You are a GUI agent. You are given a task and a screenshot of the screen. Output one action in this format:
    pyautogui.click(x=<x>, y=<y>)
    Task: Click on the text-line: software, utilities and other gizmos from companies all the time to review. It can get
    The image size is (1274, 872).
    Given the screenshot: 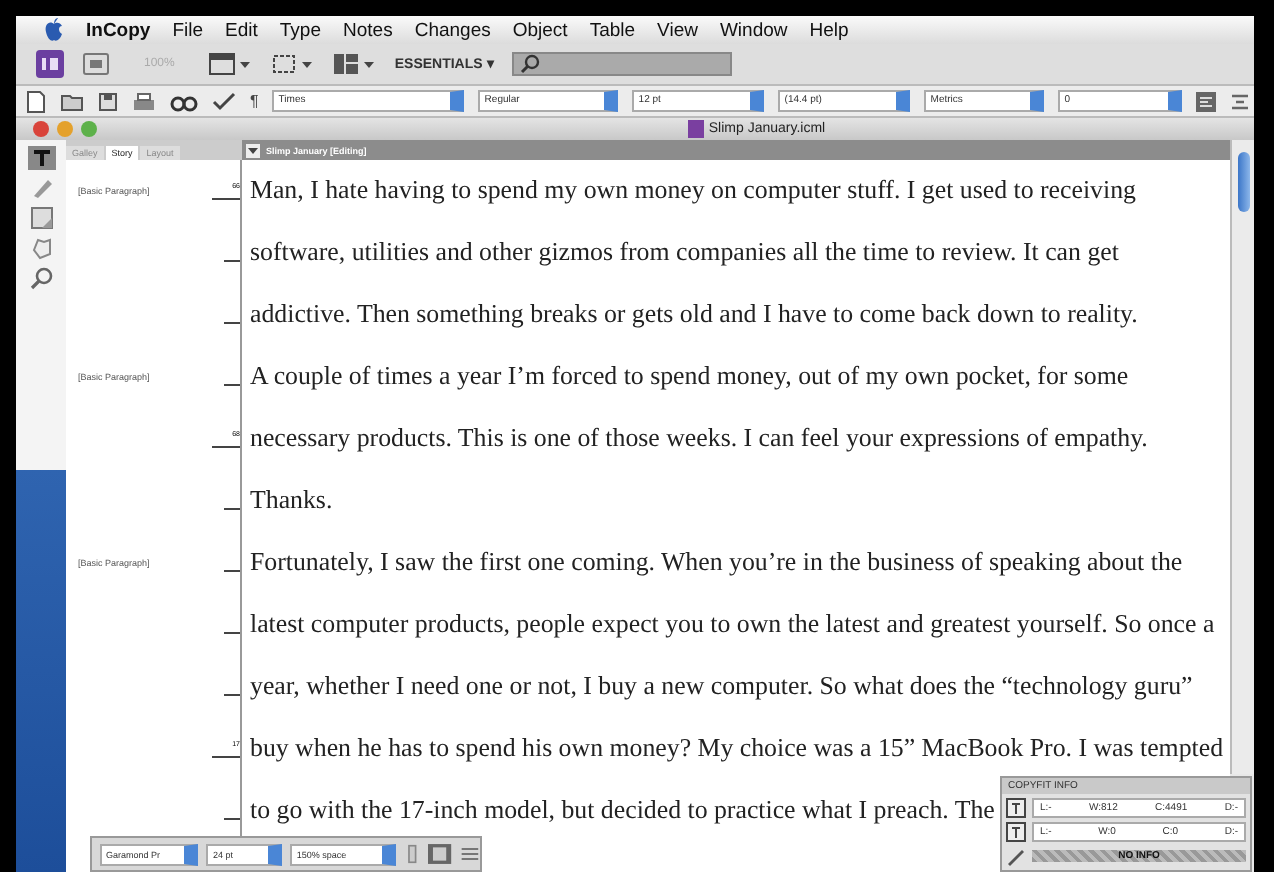 What is the action you would take?
    pyautogui.click(x=683, y=253)
    